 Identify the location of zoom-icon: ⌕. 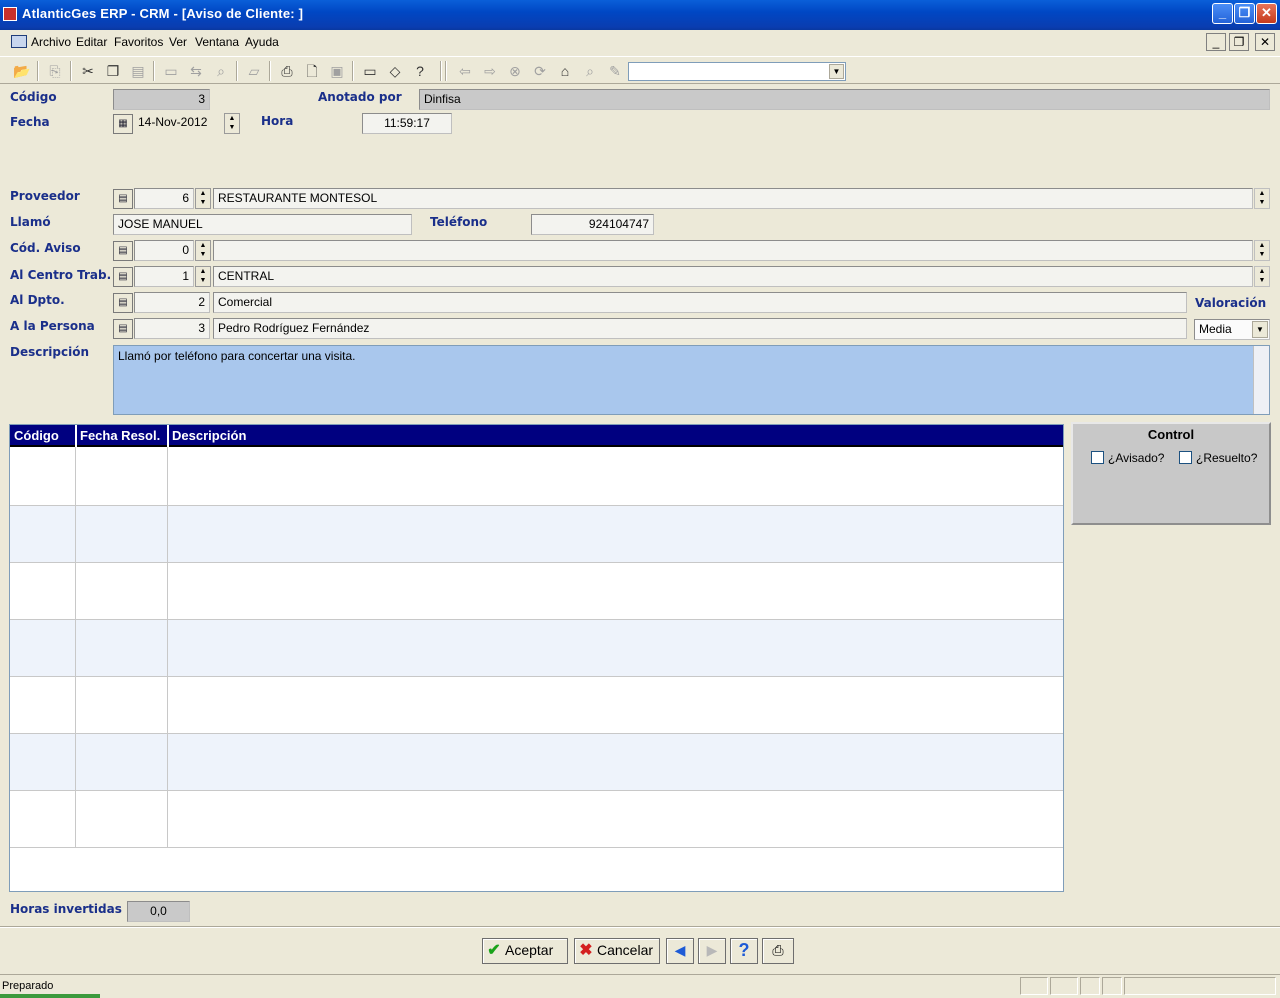
(221, 71).